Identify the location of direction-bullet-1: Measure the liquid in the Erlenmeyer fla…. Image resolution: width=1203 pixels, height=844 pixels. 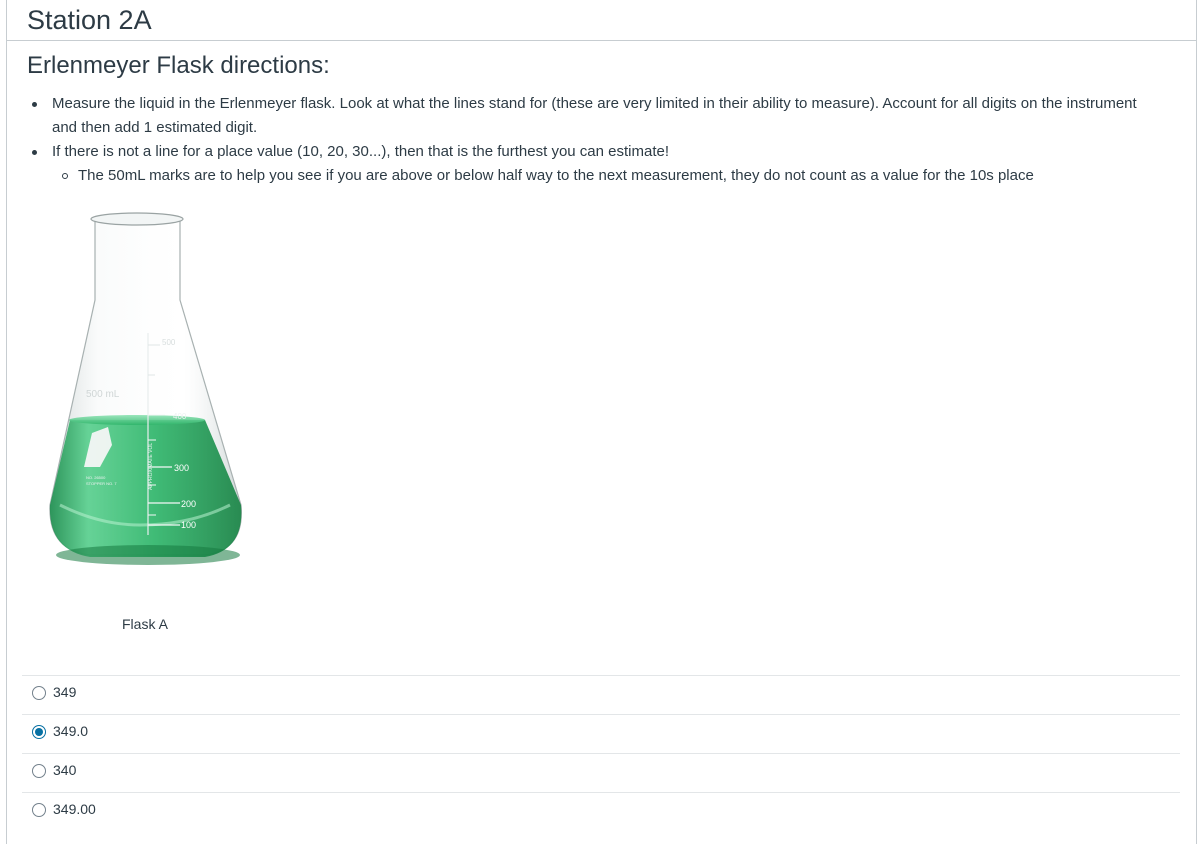
(592, 116).